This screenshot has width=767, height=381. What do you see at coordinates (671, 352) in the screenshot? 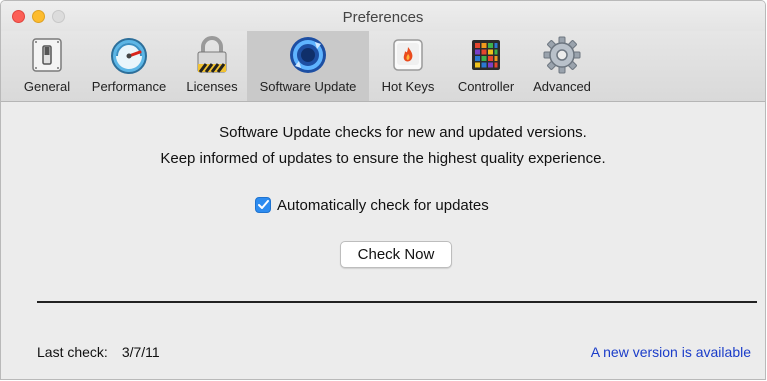
I see `new-version-link: A new version is available` at bounding box center [671, 352].